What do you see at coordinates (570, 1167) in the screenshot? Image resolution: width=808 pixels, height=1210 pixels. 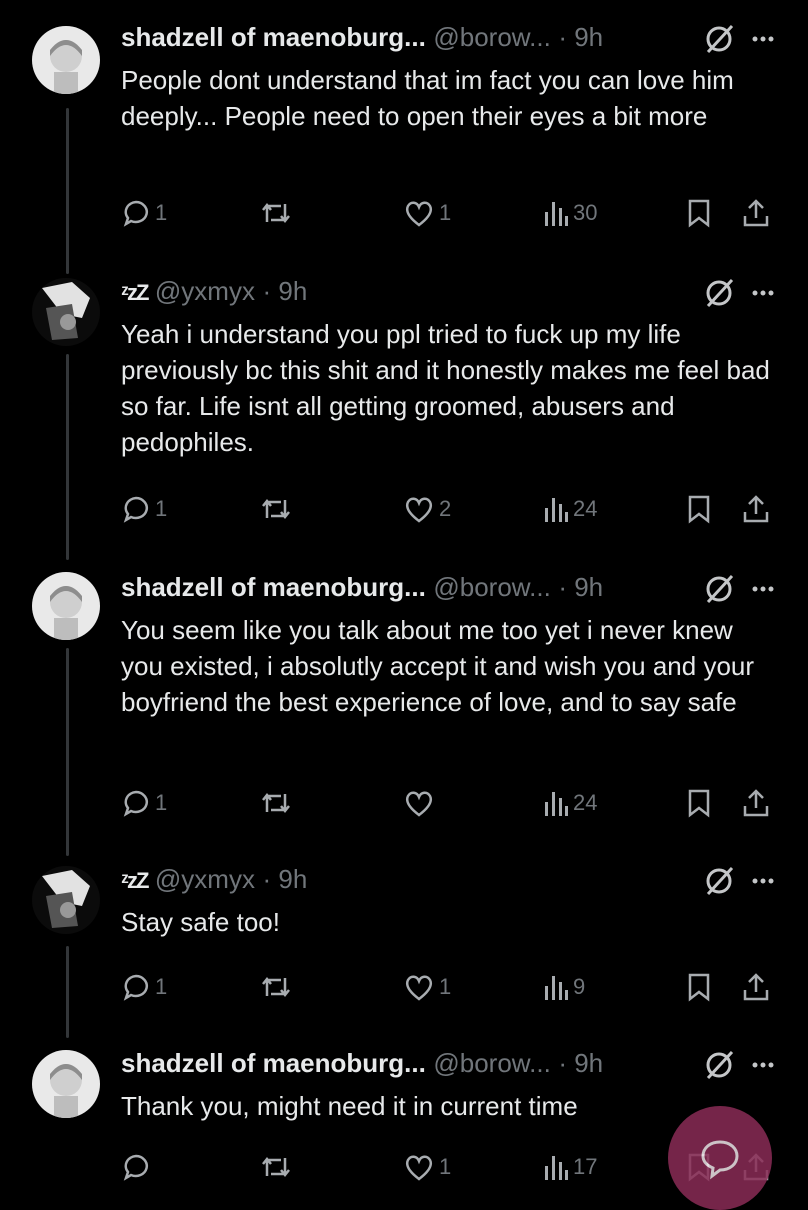 I see `views-button: 17` at bounding box center [570, 1167].